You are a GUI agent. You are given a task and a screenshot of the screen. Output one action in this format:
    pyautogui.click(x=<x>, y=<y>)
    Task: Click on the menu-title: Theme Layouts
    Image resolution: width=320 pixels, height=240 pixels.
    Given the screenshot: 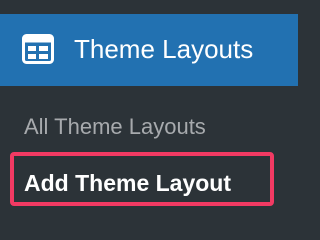 What is the action you would take?
    pyautogui.click(x=164, y=49)
    